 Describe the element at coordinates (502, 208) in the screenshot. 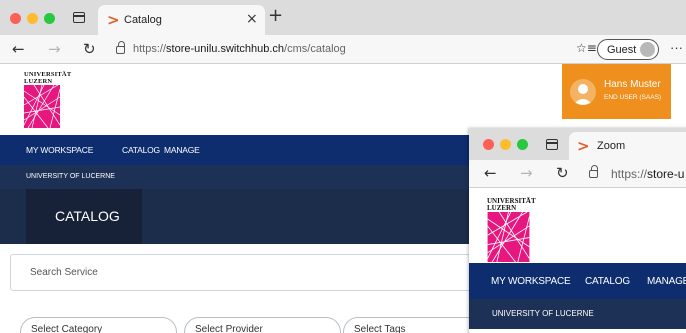

I see `zoom-logo-line-2: LUZERN` at that location.